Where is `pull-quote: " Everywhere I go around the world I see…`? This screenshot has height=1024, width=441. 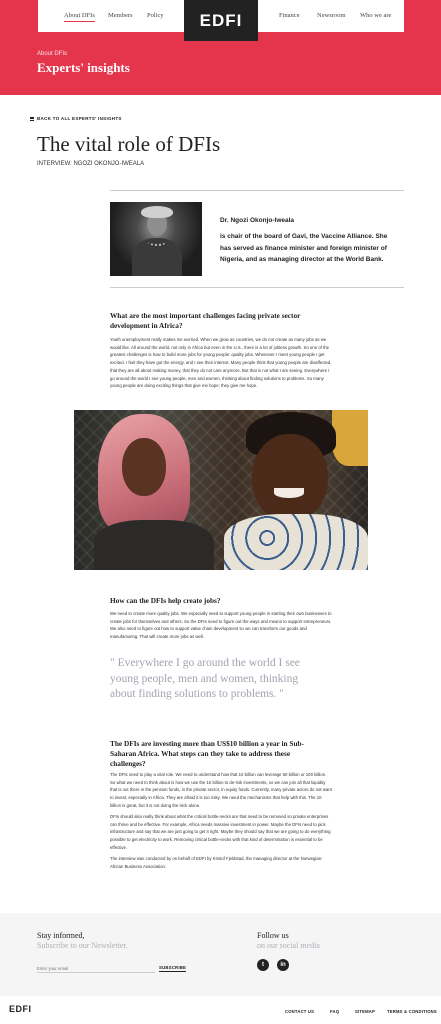
pull-quote: " Everywhere I go around the world I see… is located at coordinates (205, 678).